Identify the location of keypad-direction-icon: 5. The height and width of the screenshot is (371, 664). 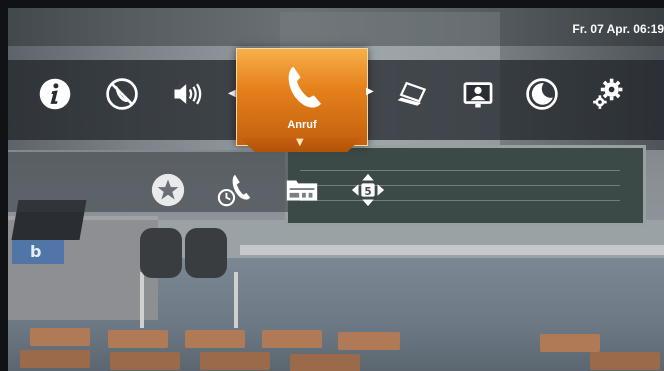
(368, 190).